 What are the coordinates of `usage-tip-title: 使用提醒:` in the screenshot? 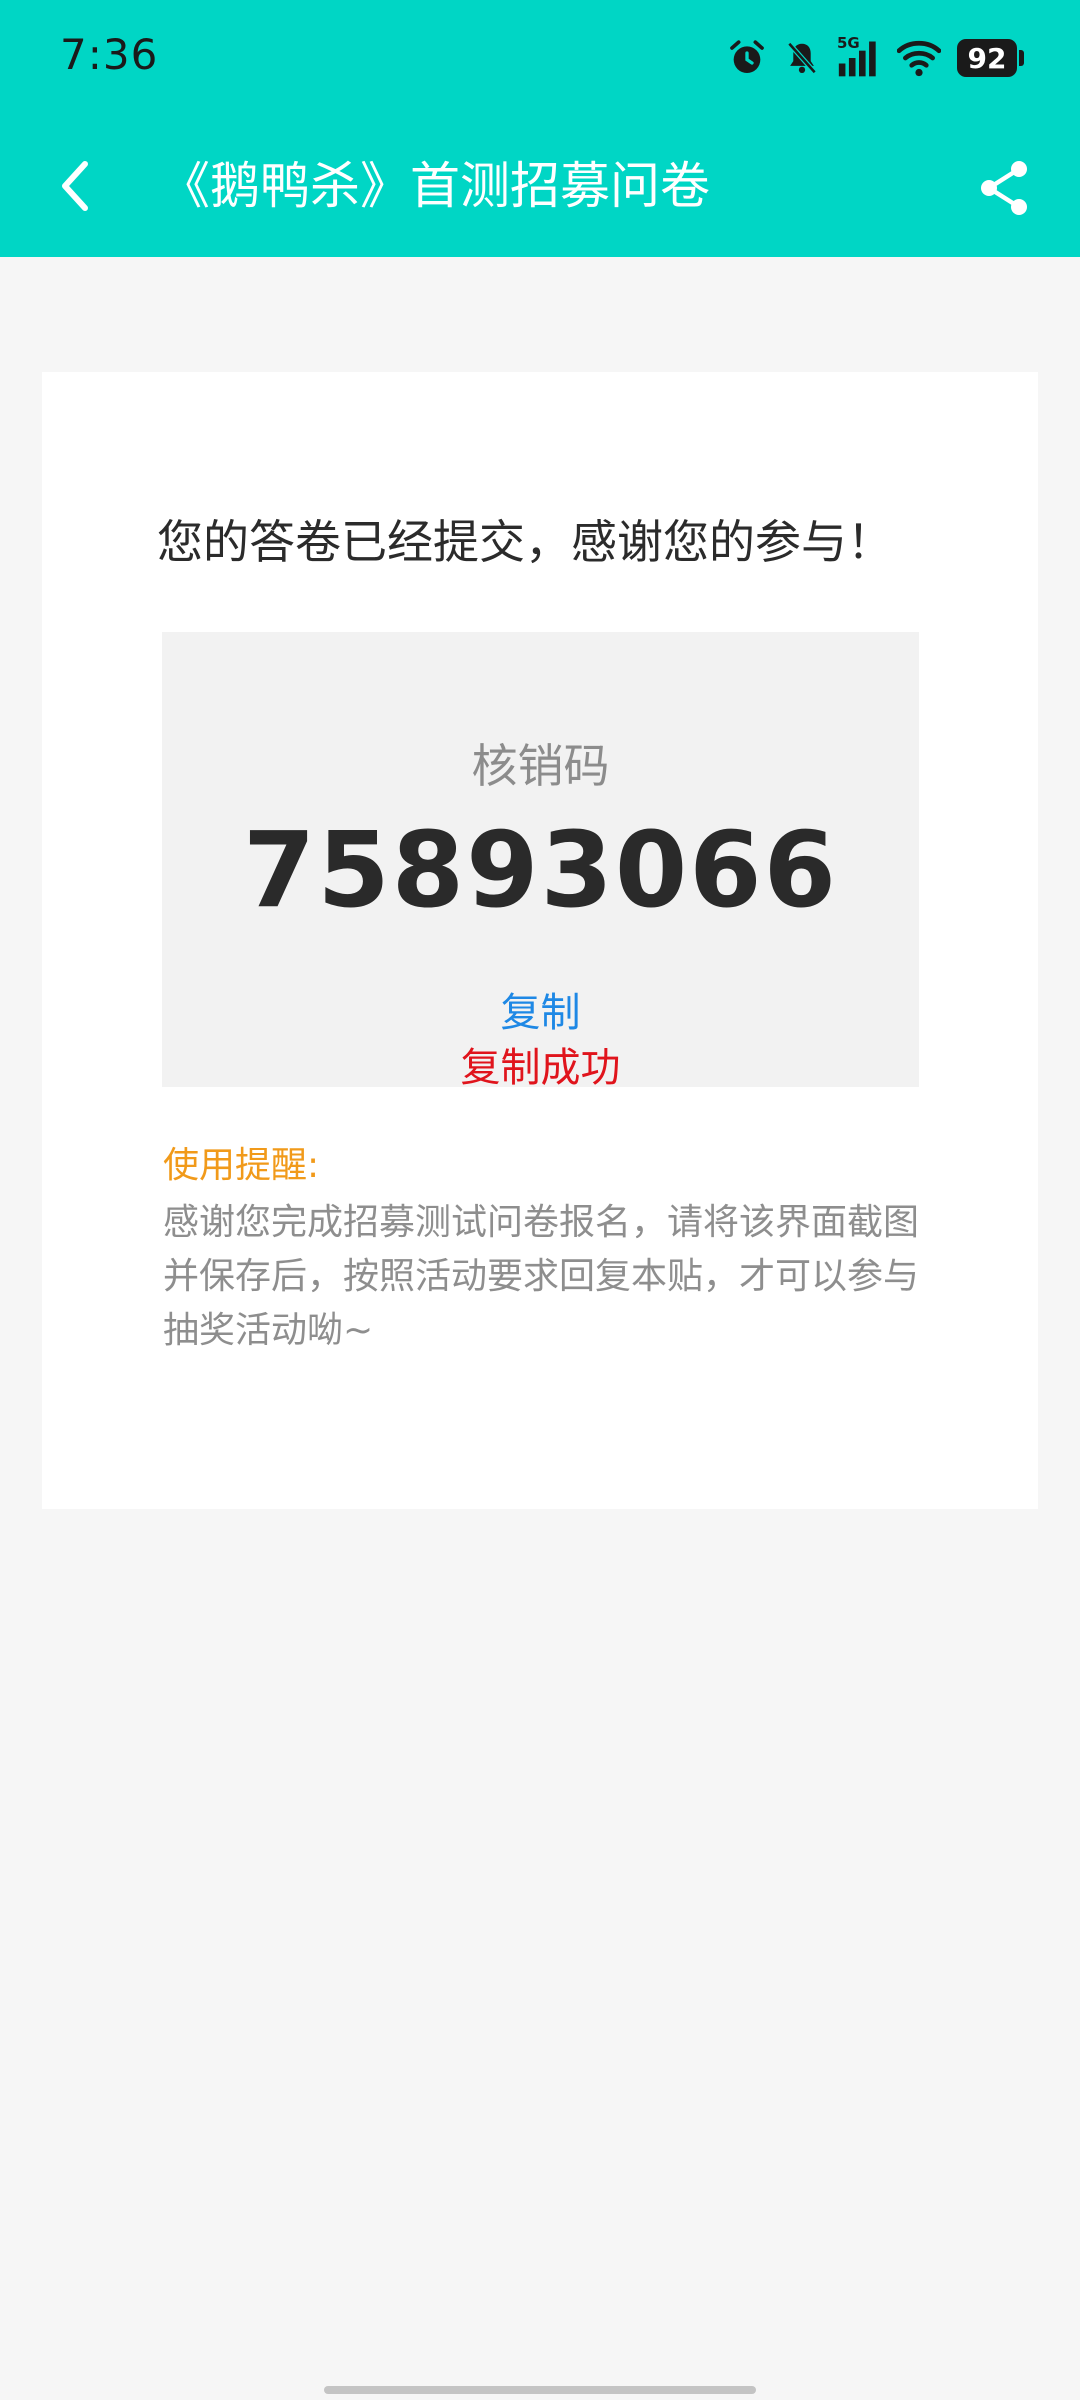 It's located at (241, 1165).